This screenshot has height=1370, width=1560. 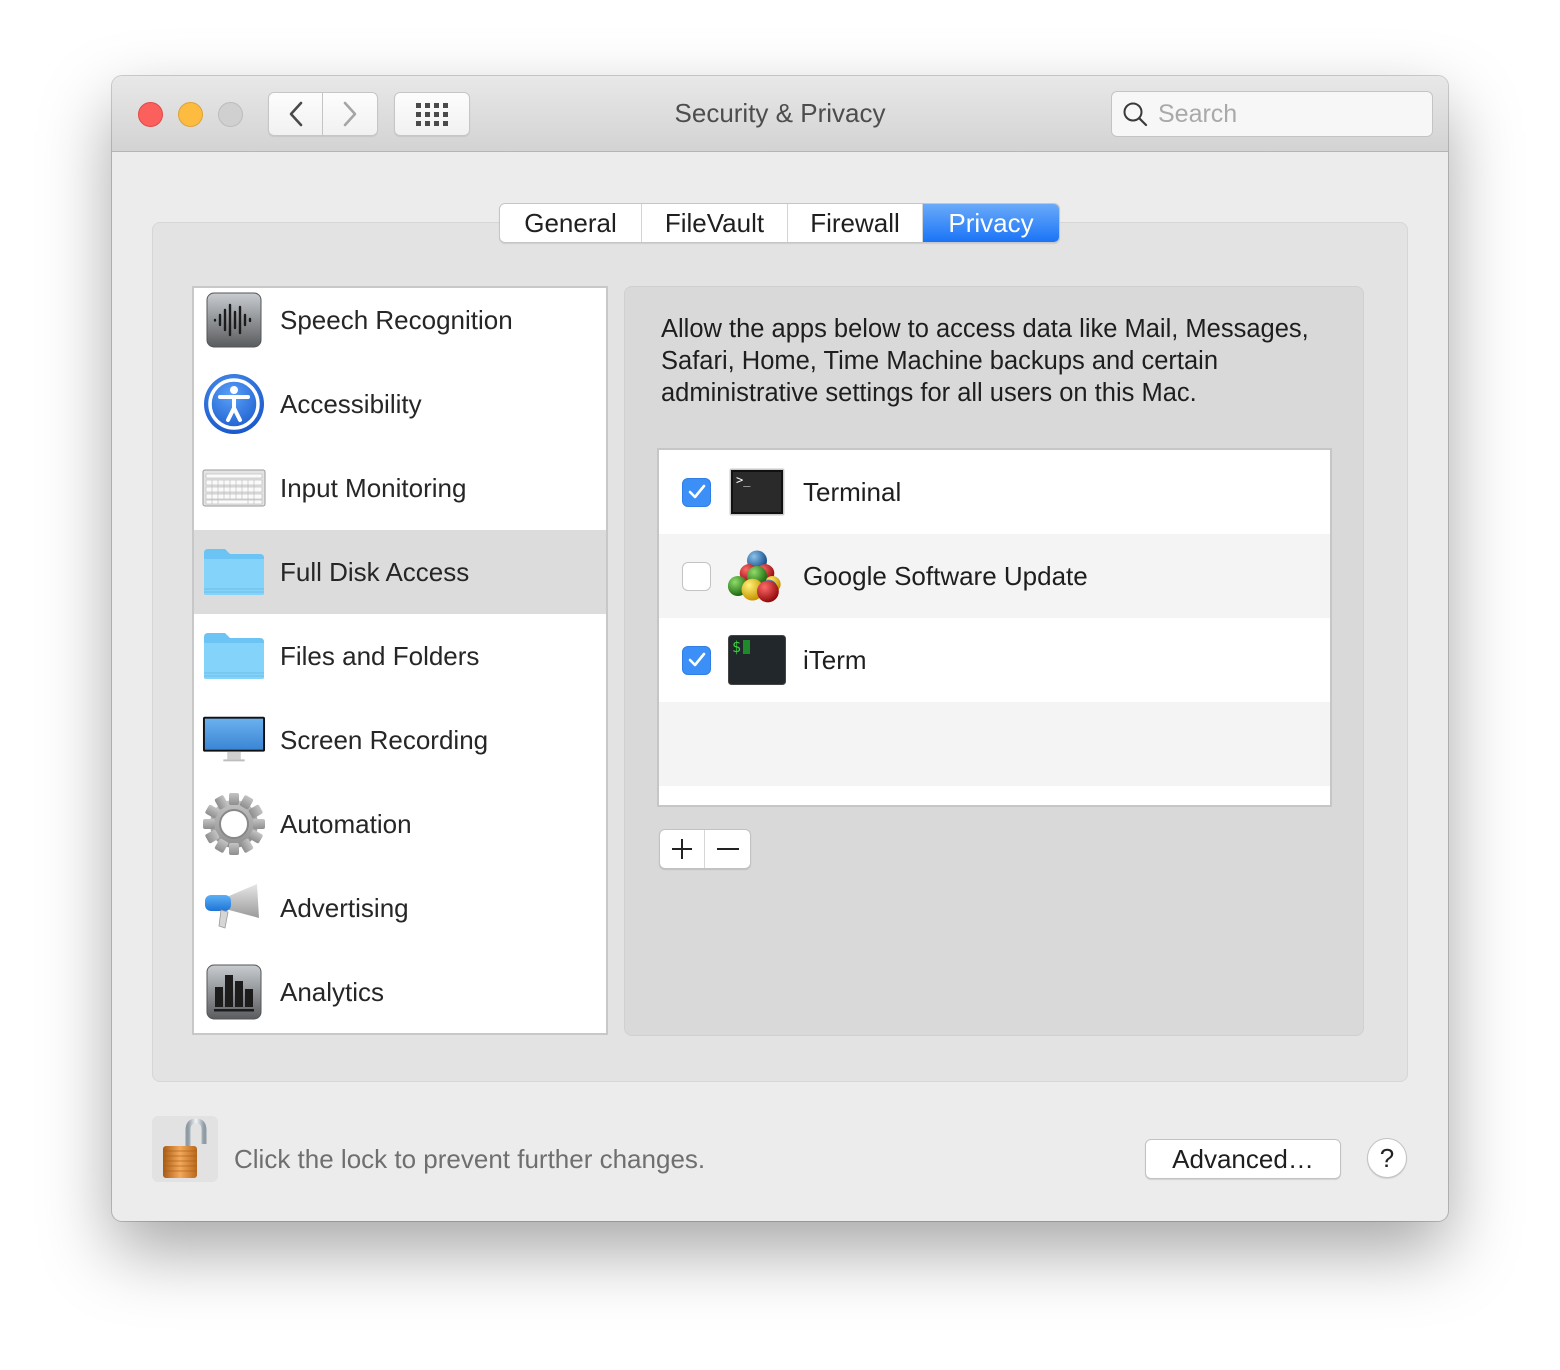 I want to click on tab-privacy: Privacy, so click(x=991, y=223).